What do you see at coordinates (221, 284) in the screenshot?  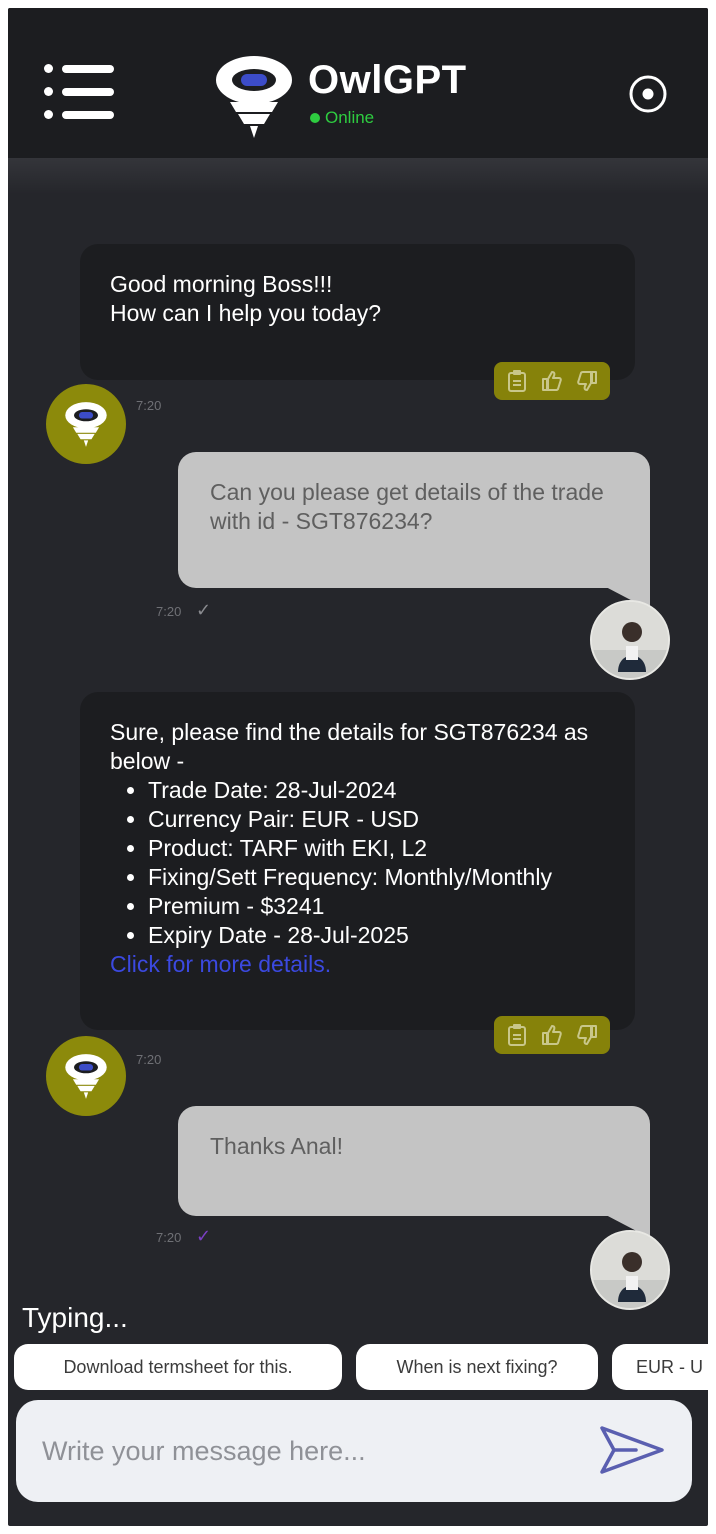 I see `message-line: Good morning Boss!!!` at bounding box center [221, 284].